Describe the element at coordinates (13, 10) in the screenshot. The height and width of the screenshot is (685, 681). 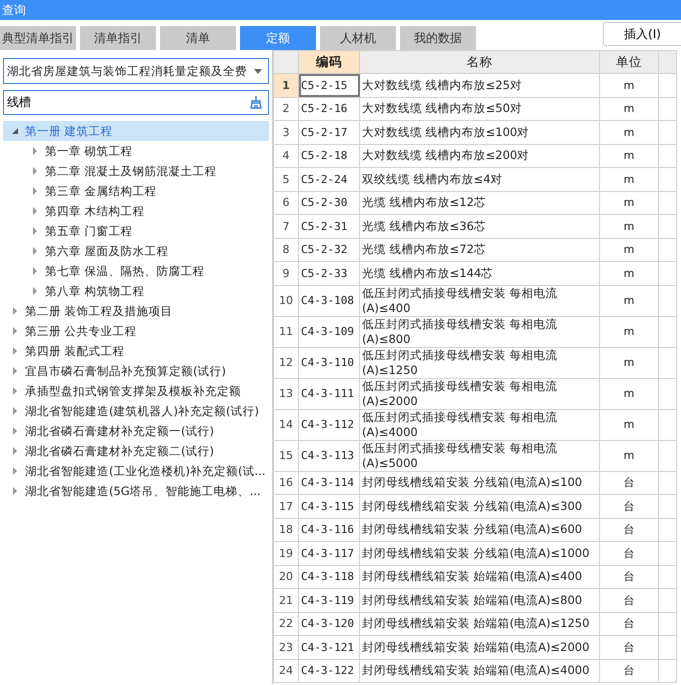
I see `window-title: 查询` at that location.